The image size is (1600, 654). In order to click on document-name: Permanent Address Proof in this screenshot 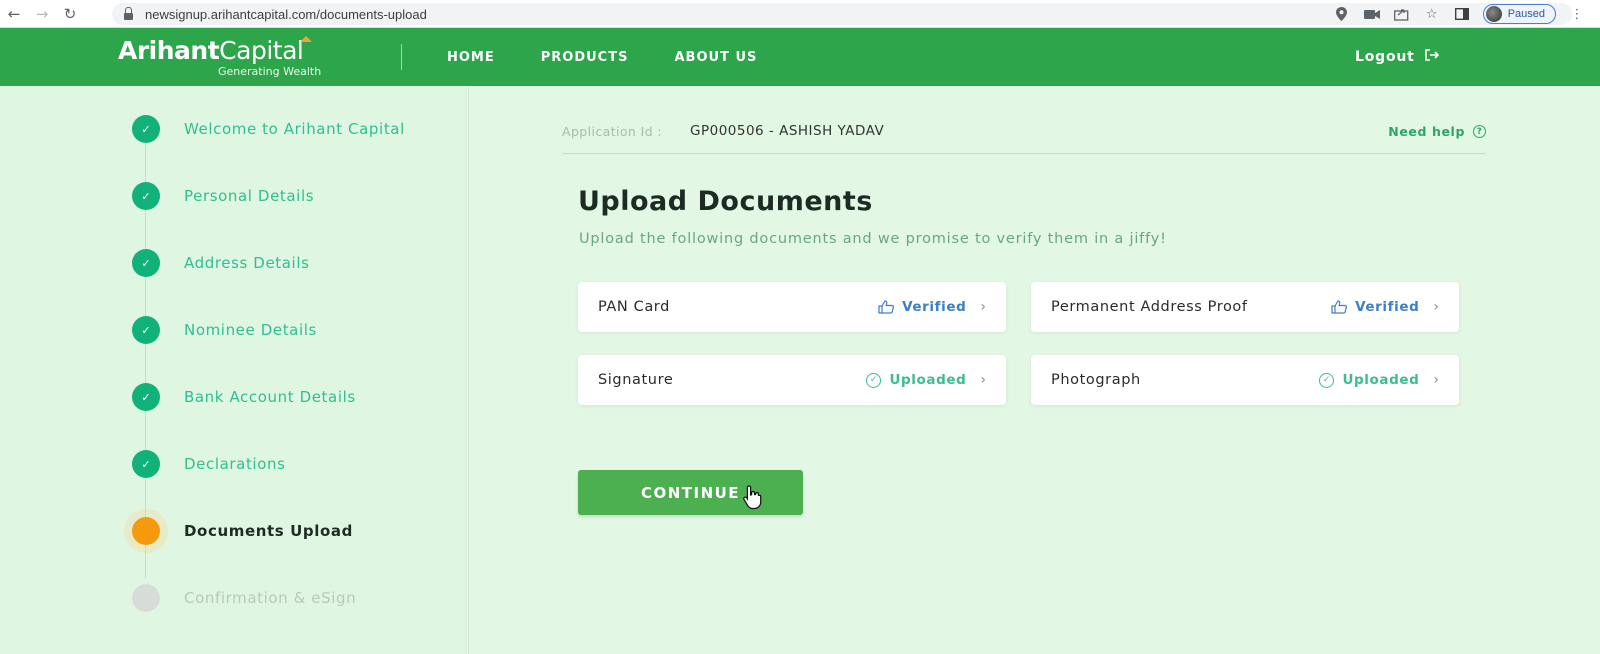, I will do `click(1149, 307)`.